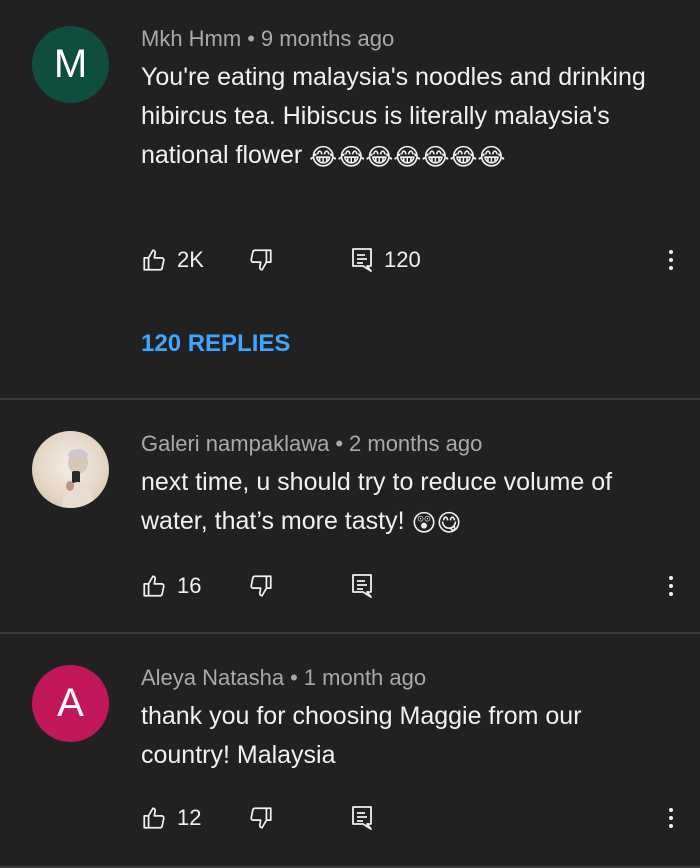  Describe the element at coordinates (172, 260) in the screenshot. I see `like-button: 2K` at that location.